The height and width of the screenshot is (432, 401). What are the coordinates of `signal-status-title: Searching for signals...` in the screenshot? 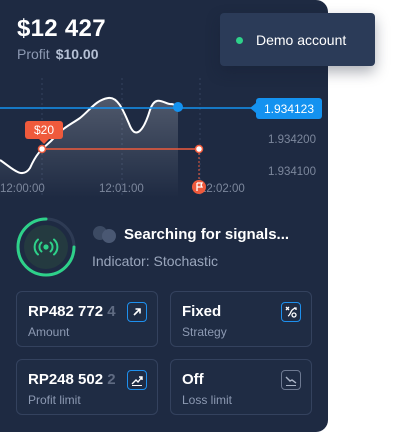 It's located at (207, 234).